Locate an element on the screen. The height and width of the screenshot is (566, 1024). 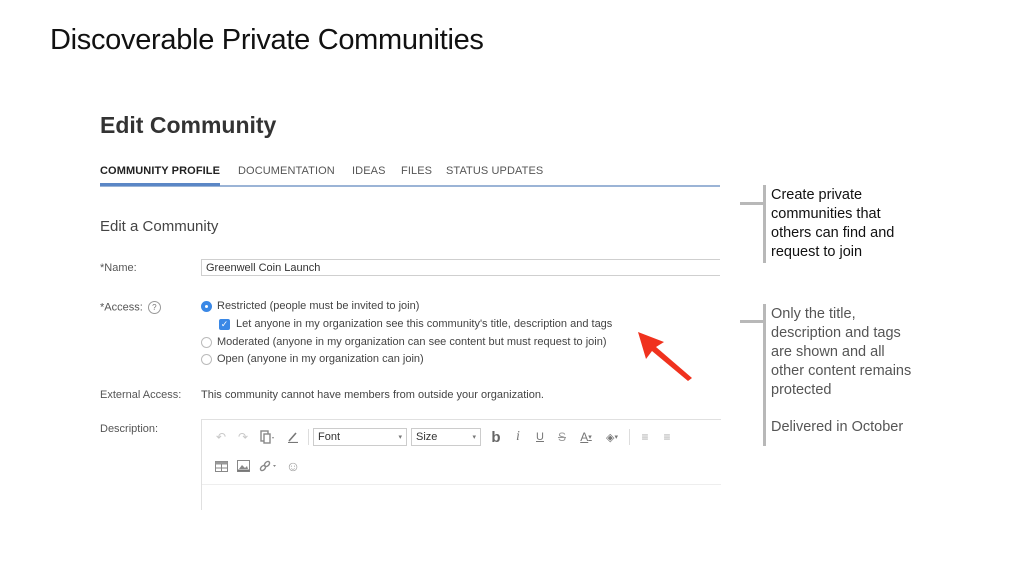
editor-toolbar-row-1: ↶ ↷ Font ▾ Size ▾ b i U S A ▾ ◈ ▾ ≡ ≡ is located at coordinates (444, 437).